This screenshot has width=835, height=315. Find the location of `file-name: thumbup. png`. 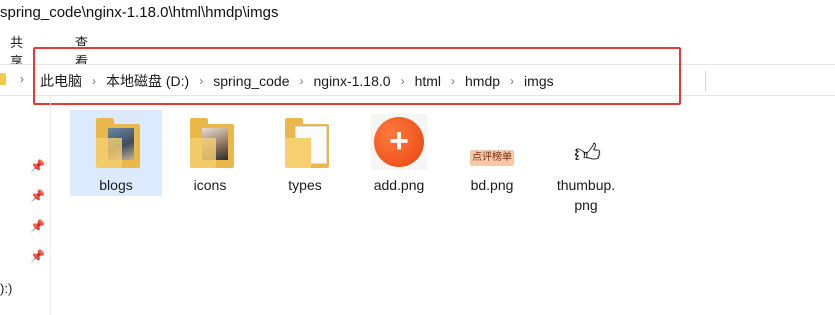

file-name: thumbup. png is located at coordinates (586, 195).